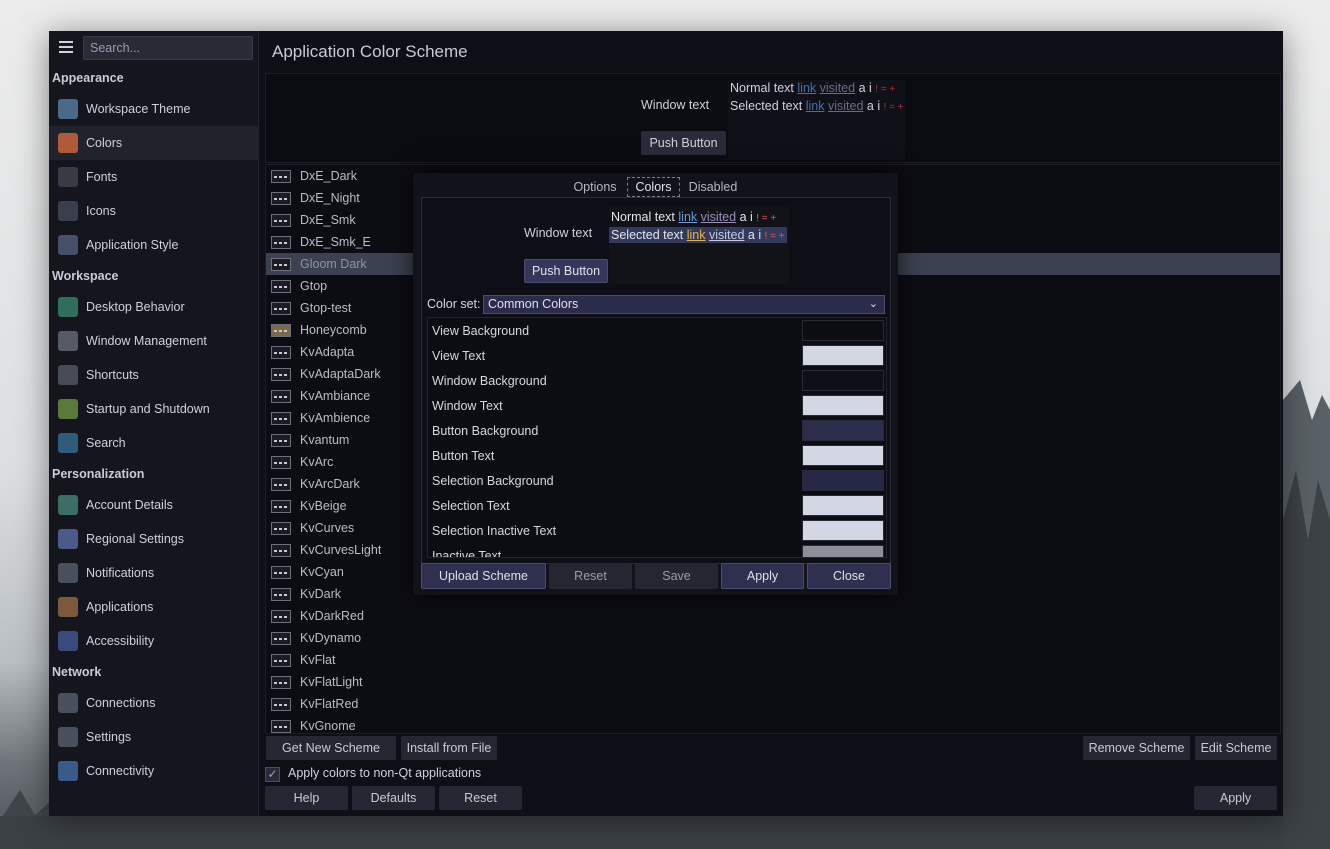  I want to click on help-button: Help, so click(306, 798).